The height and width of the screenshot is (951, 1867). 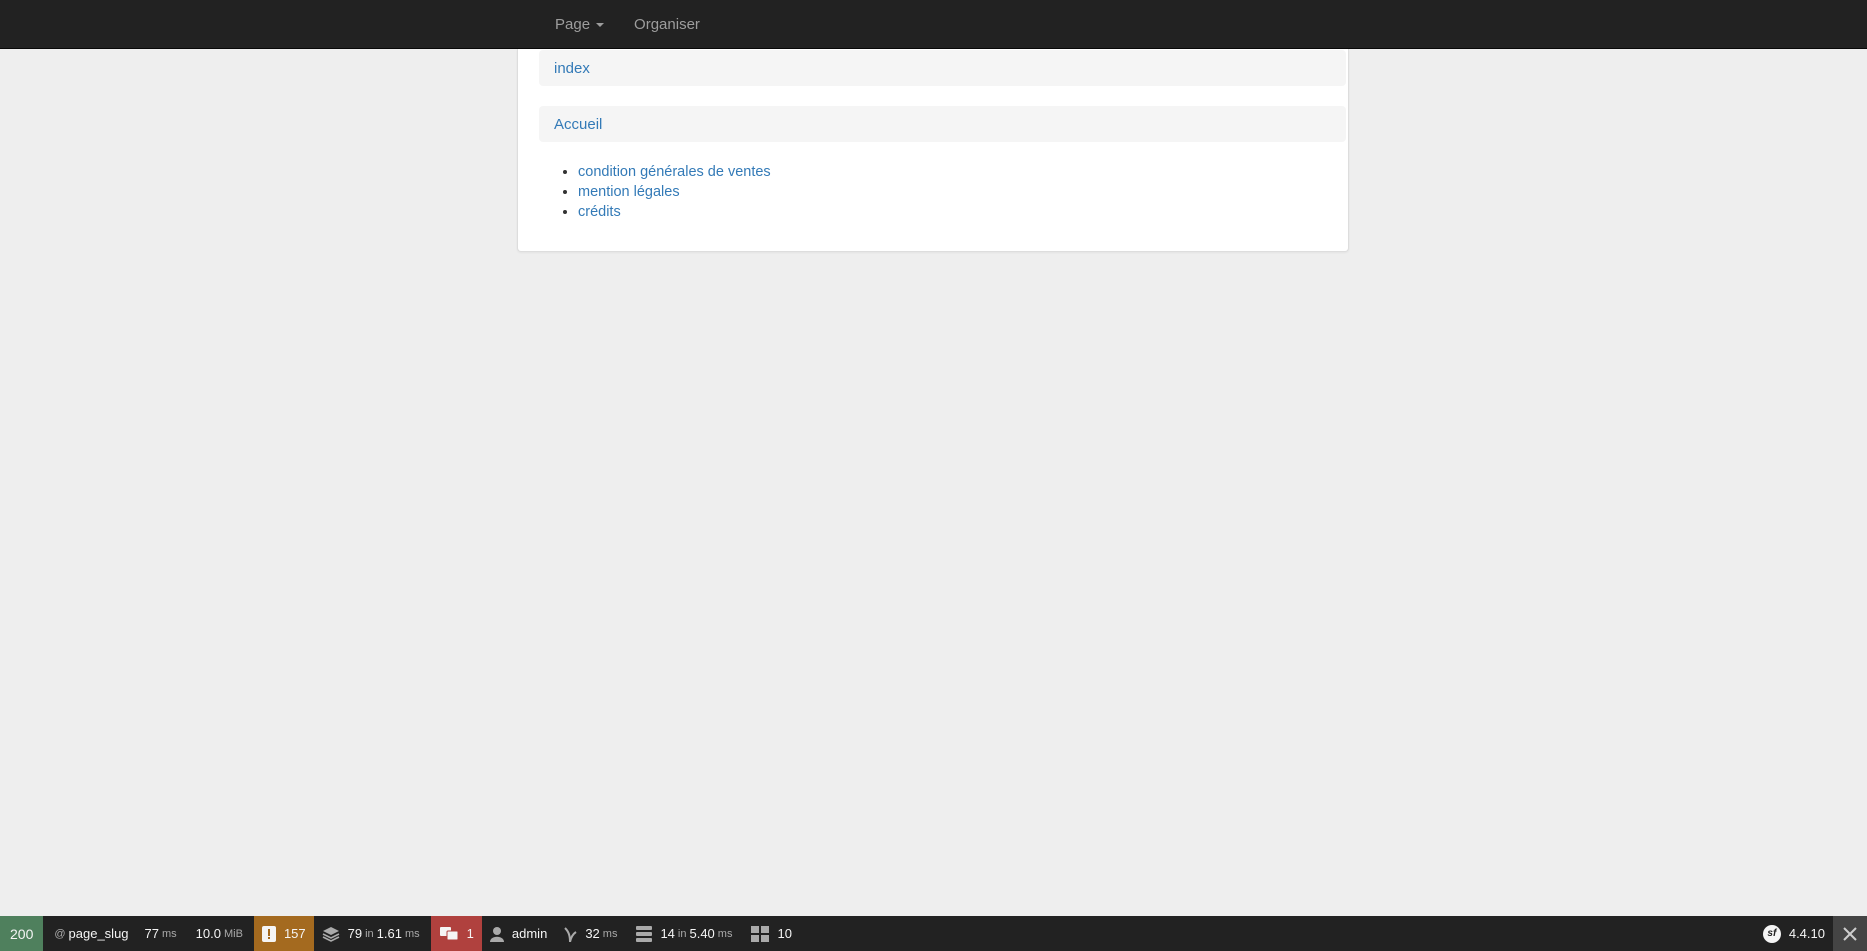 I want to click on top-navbar: Page Organiser, so click(x=933, y=24).